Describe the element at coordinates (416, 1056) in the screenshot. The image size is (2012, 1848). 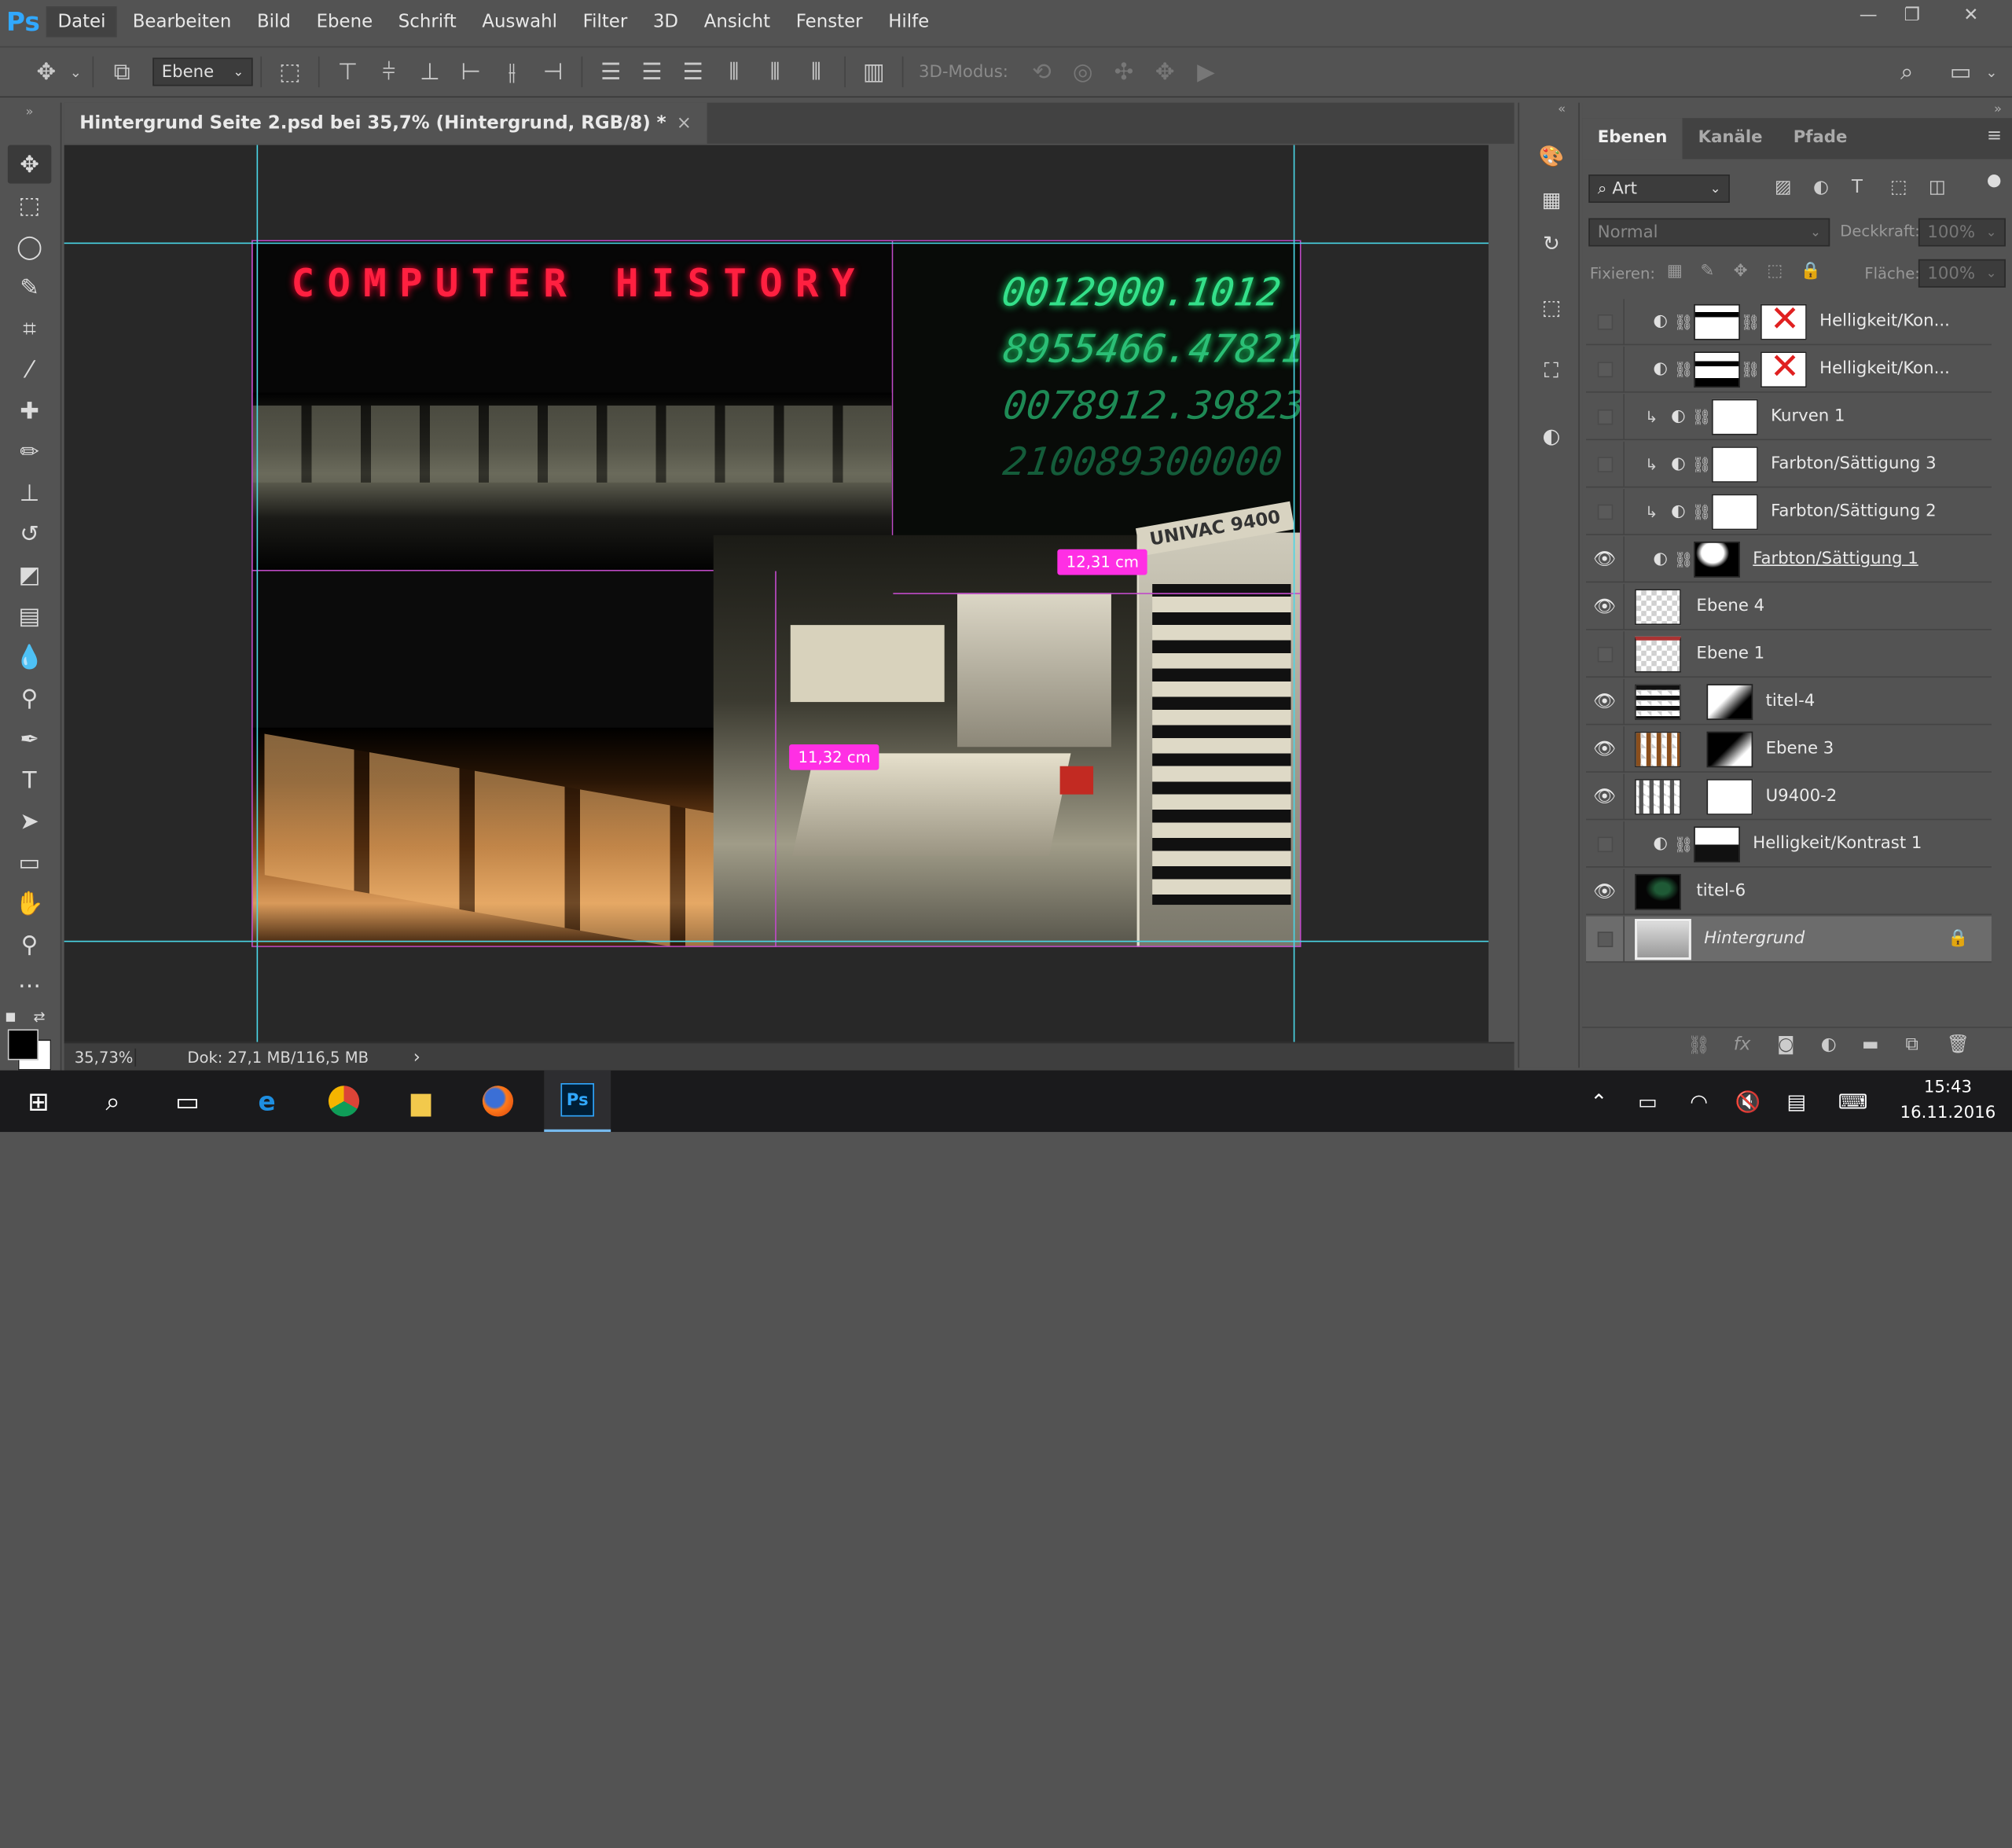
I see `status-menu-arrow-icon: ›` at that location.